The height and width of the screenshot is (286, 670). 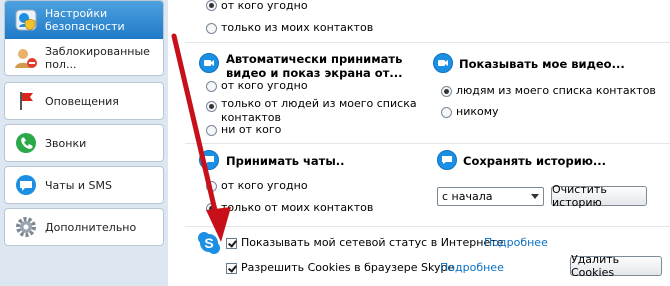 I want to click on sidebar-item-chats-sms: Чаты и SMS, so click(x=84, y=185).